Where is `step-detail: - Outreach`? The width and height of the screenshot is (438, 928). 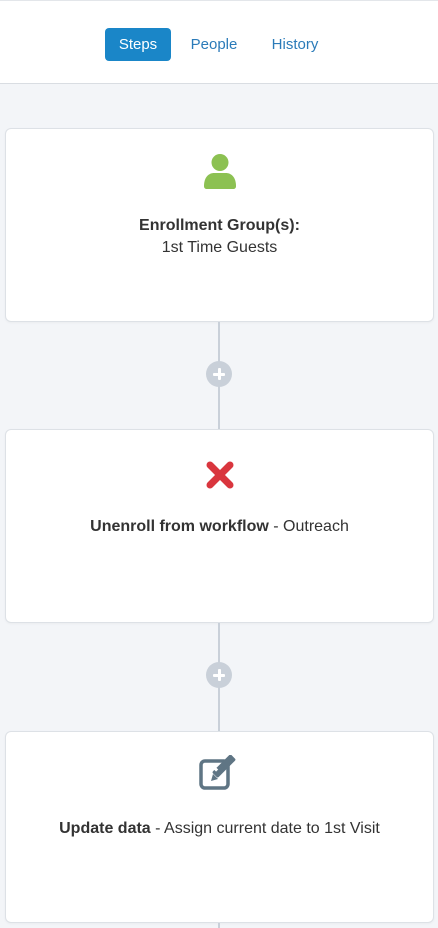
step-detail: - Outreach is located at coordinates (308, 526).